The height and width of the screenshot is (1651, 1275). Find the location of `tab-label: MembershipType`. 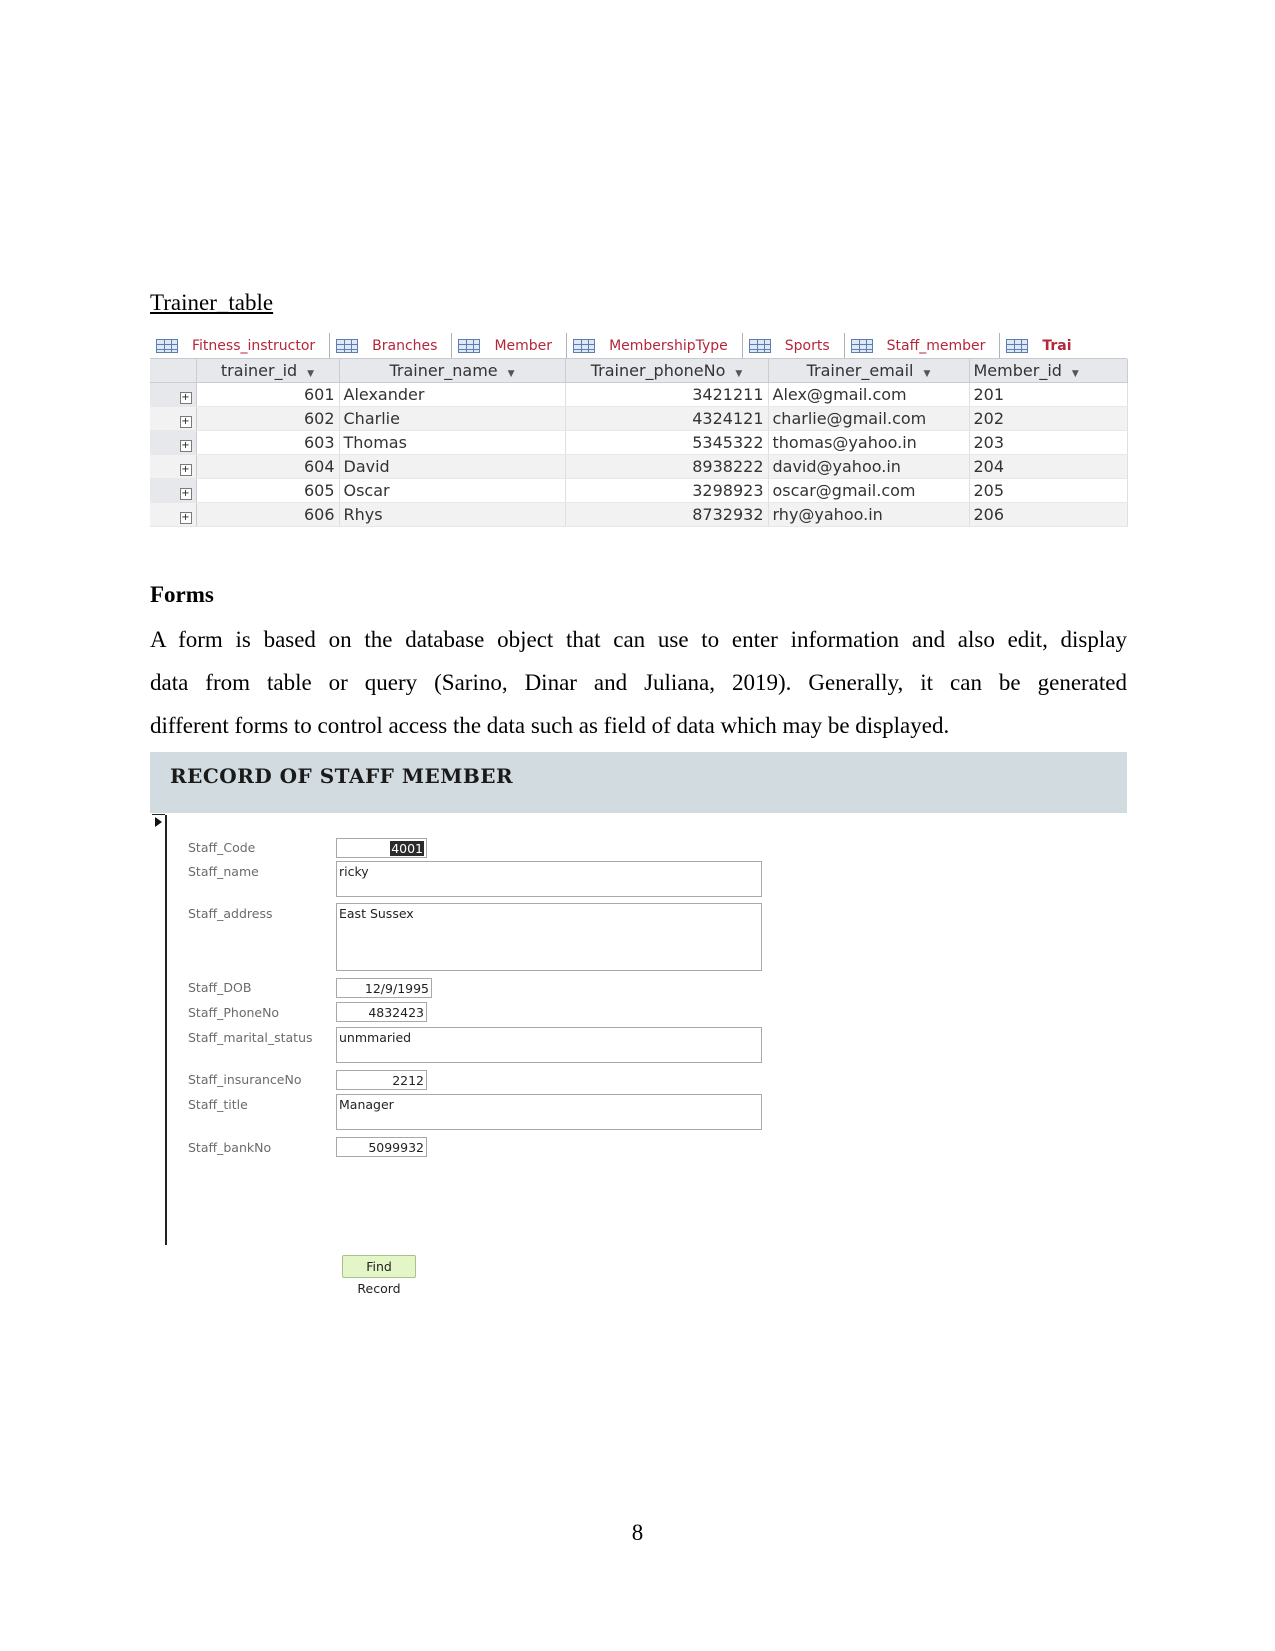

tab-label: MembershipType is located at coordinates (668, 345).